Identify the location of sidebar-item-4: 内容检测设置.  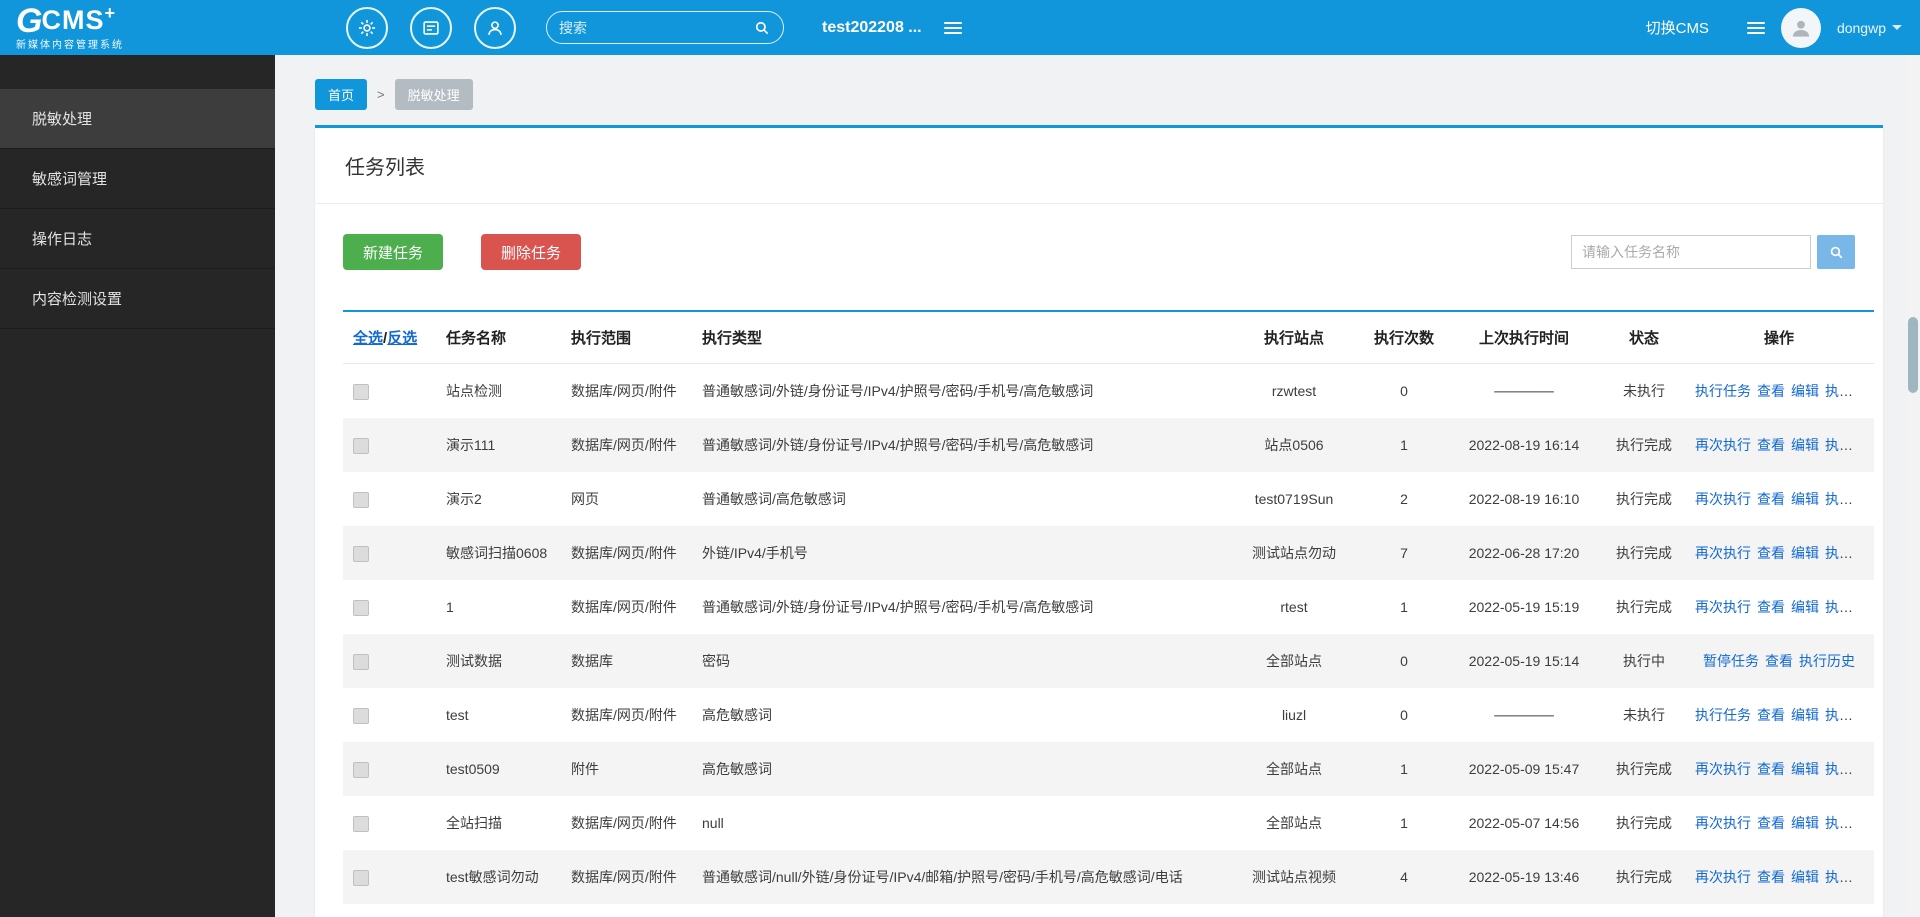
(137, 299).